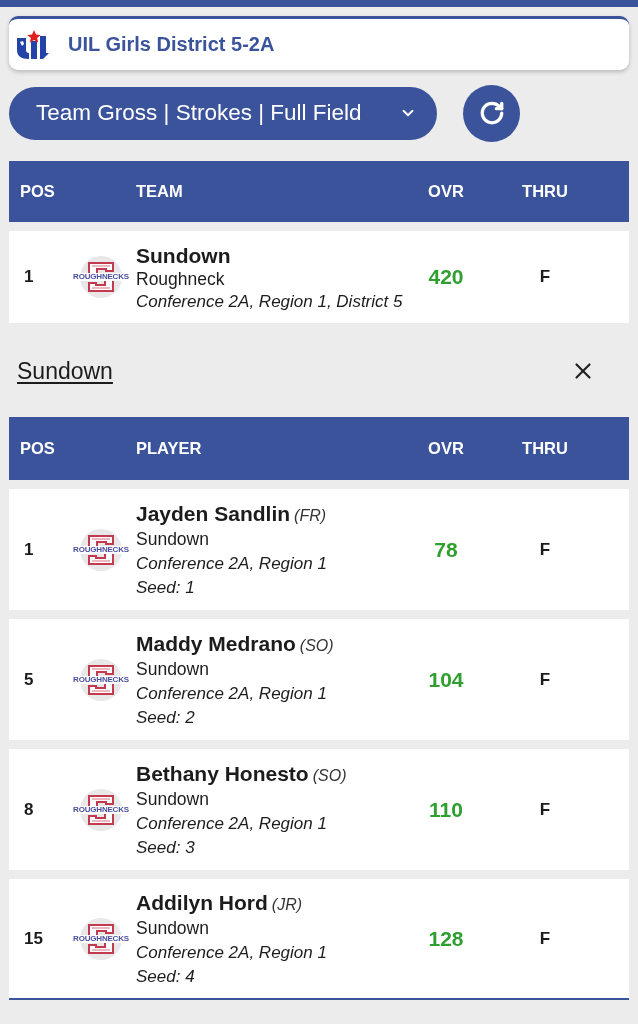 The image size is (638, 1024). What do you see at coordinates (169, 448) in the screenshot?
I see `column-header: PLAYER` at bounding box center [169, 448].